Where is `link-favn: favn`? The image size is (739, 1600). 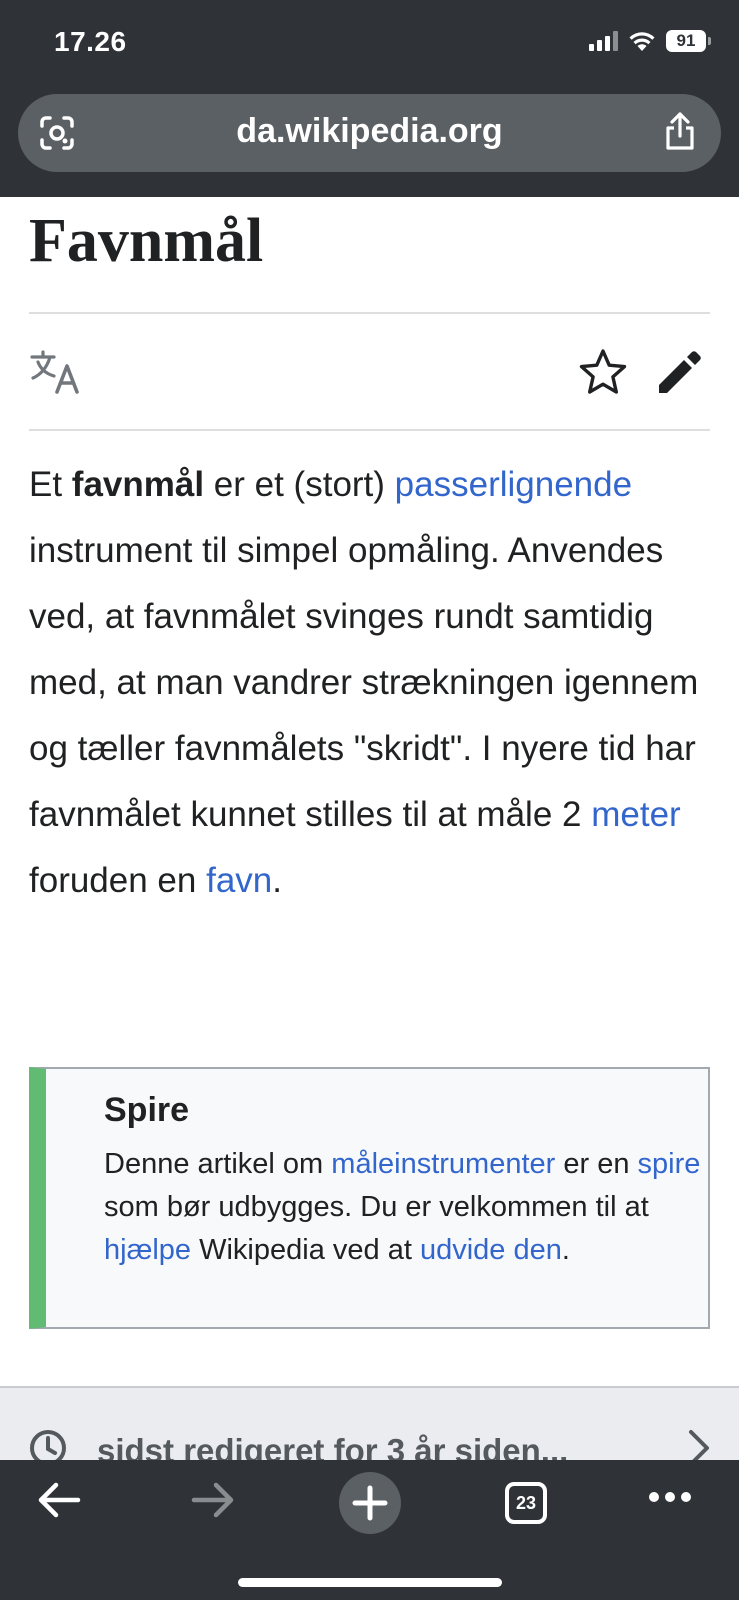 link-favn: favn is located at coordinates (239, 880).